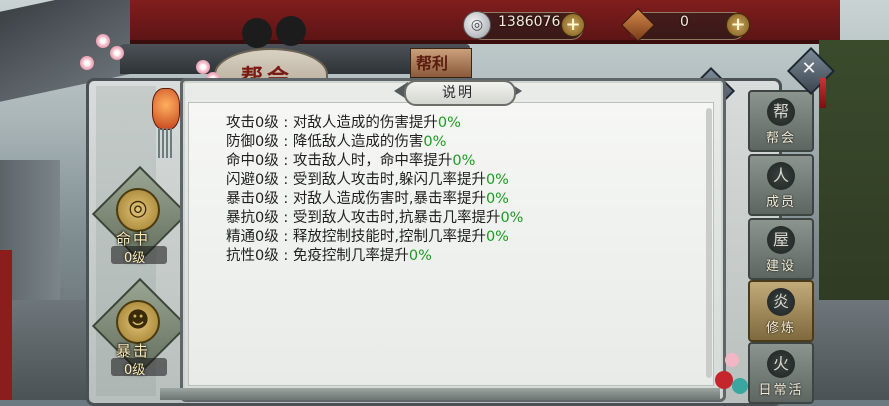 The width and height of the screenshot is (889, 406). I want to click on stat-name: 抗性0级, so click(252, 256).